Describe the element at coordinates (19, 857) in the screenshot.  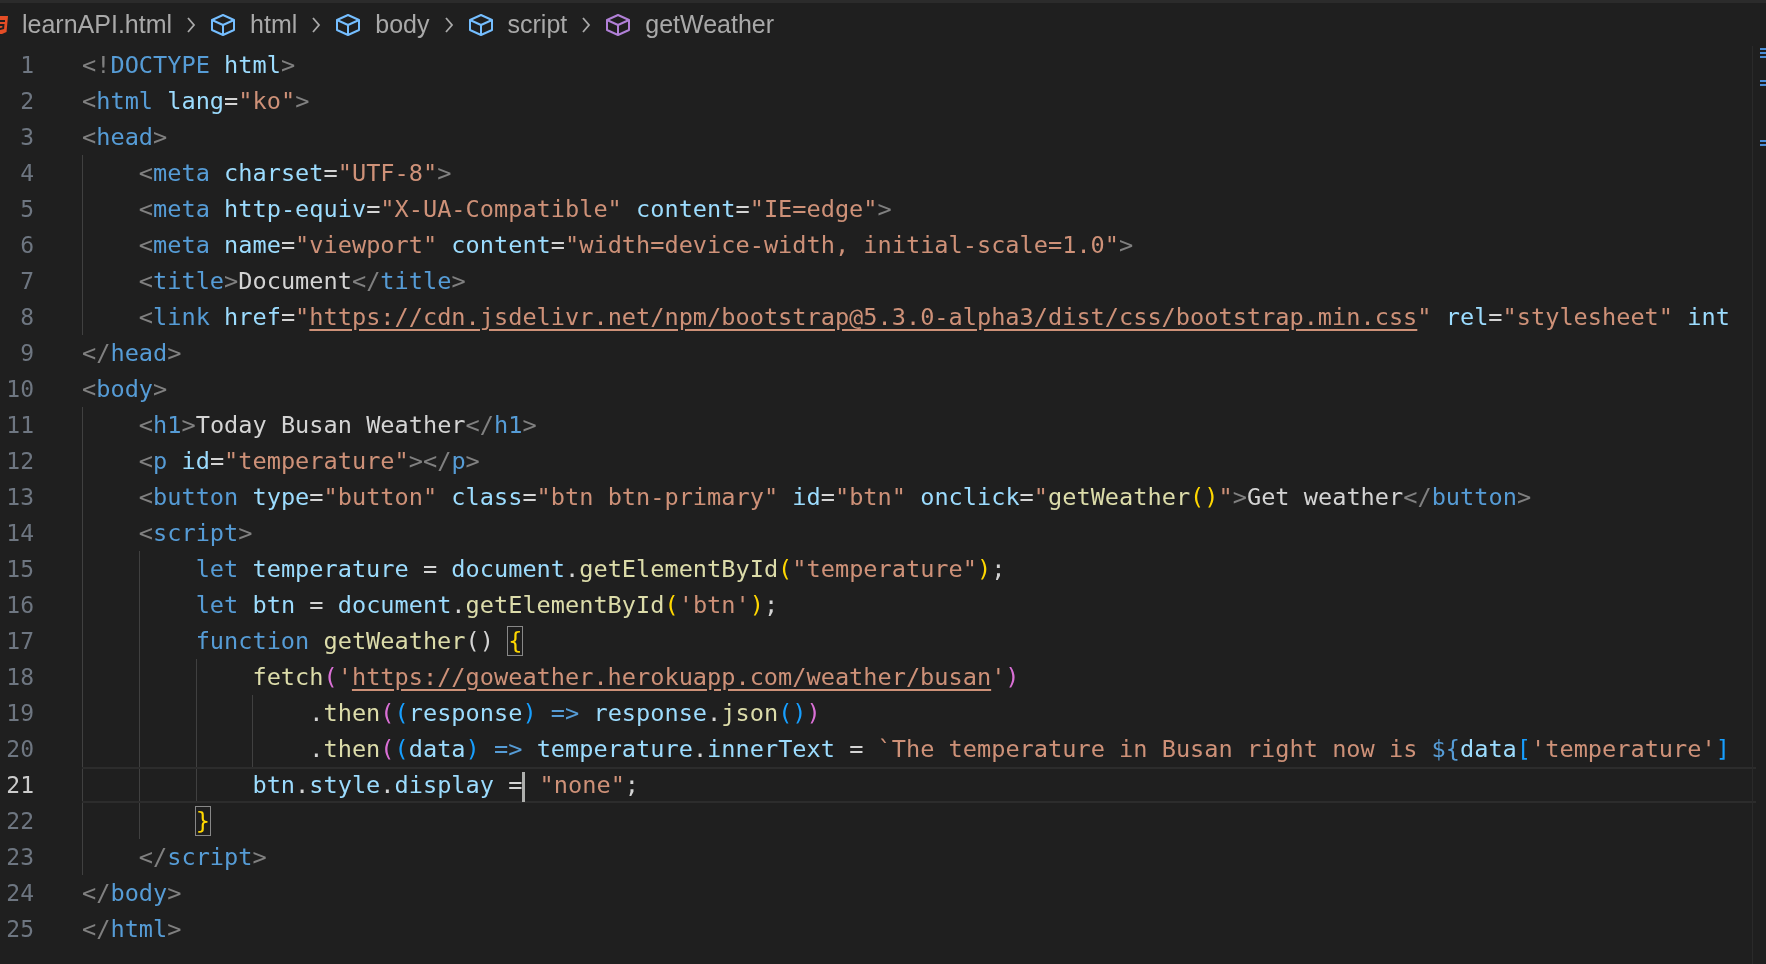
I see `line-number: 23` at that location.